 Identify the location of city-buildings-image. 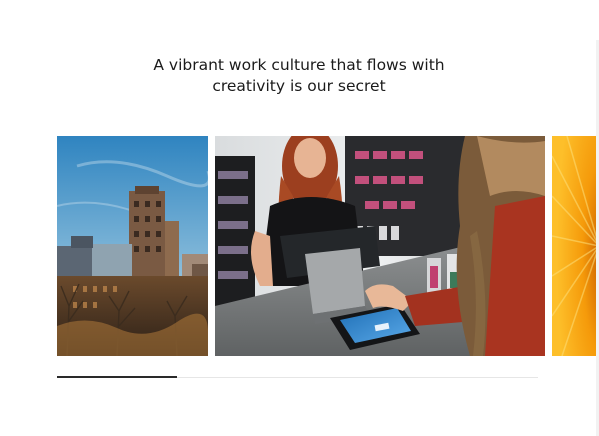
(132, 246).